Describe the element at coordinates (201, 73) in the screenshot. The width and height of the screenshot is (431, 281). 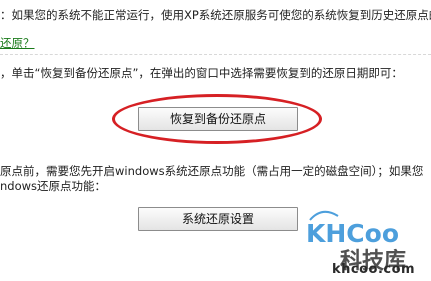
I see `instruction-text: ，单击“恢复到备份还原点”，在弹出的窗口中选择需要恢复到的还原日期即可：` at that location.